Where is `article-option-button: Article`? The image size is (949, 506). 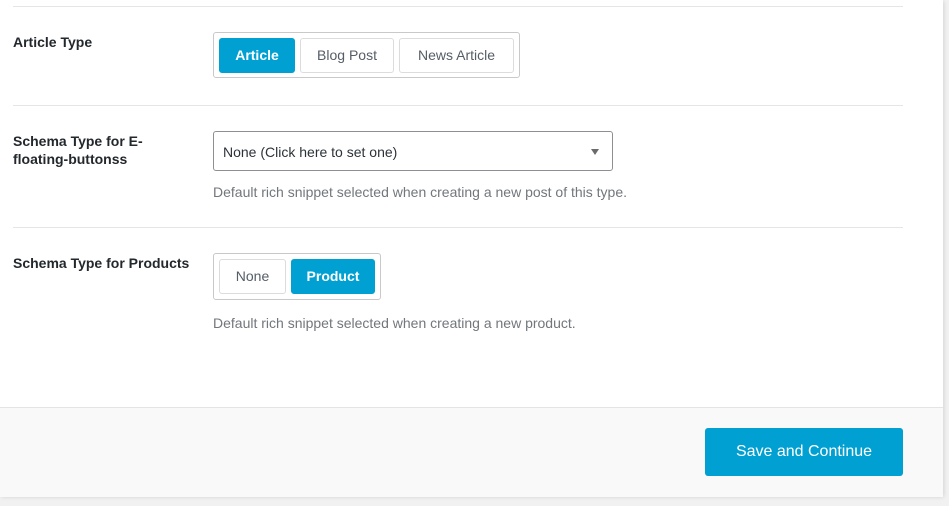
article-option-button: Article is located at coordinates (257, 55).